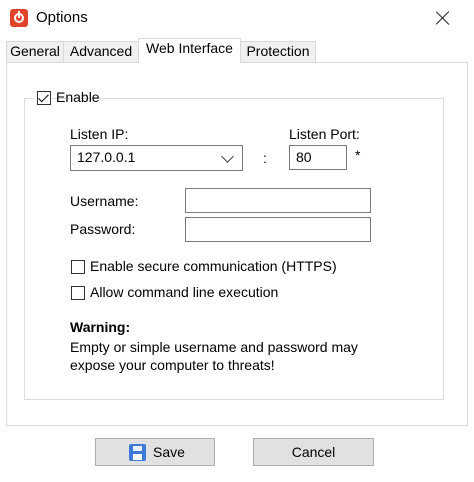 The height and width of the screenshot is (482, 474). What do you see at coordinates (278, 229) in the screenshot?
I see `password-field` at bounding box center [278, 229].